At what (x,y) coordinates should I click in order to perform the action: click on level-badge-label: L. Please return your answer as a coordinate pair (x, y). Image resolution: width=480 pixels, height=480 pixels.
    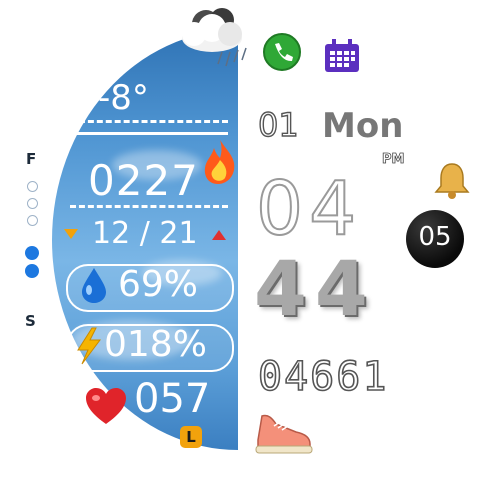
    Looking at the image, I should click on (191, 437).